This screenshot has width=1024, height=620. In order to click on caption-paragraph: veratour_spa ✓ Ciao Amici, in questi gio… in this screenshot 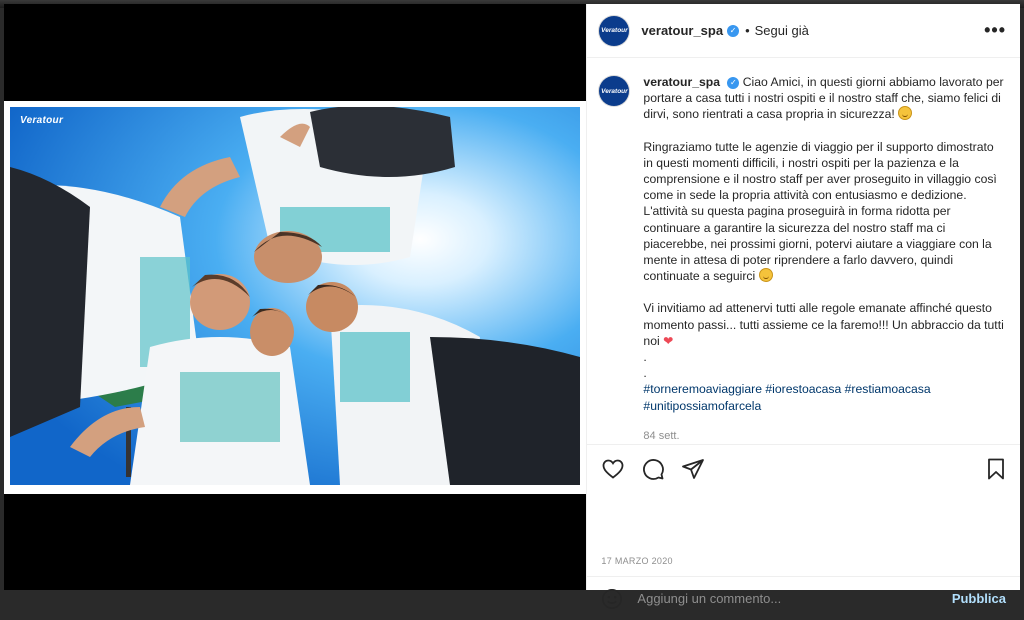, I will do `click(824, 98)`.